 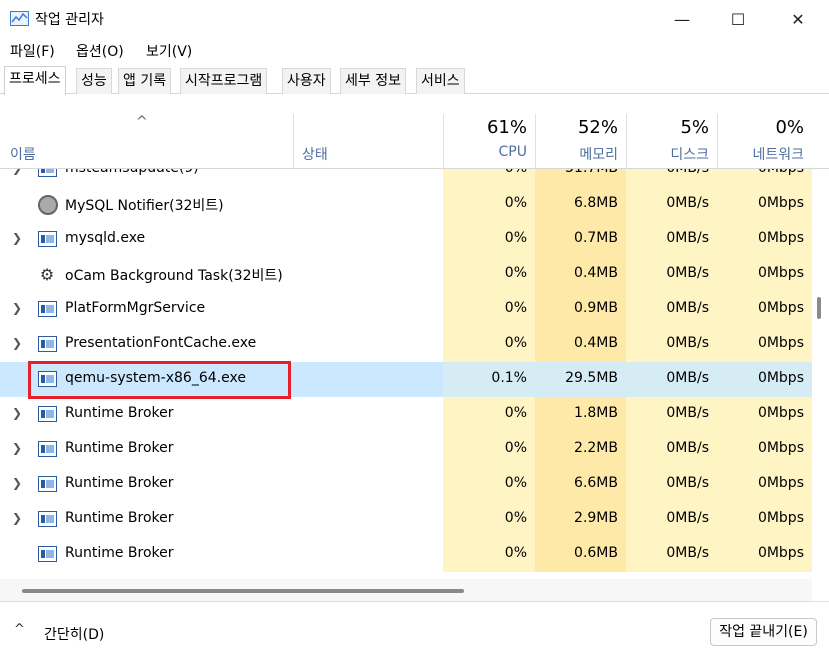 What do you see at coordinates (35, 80) in the screenshot?
I see `tab-processes: 프로세스` at bounding box center [35, 80].